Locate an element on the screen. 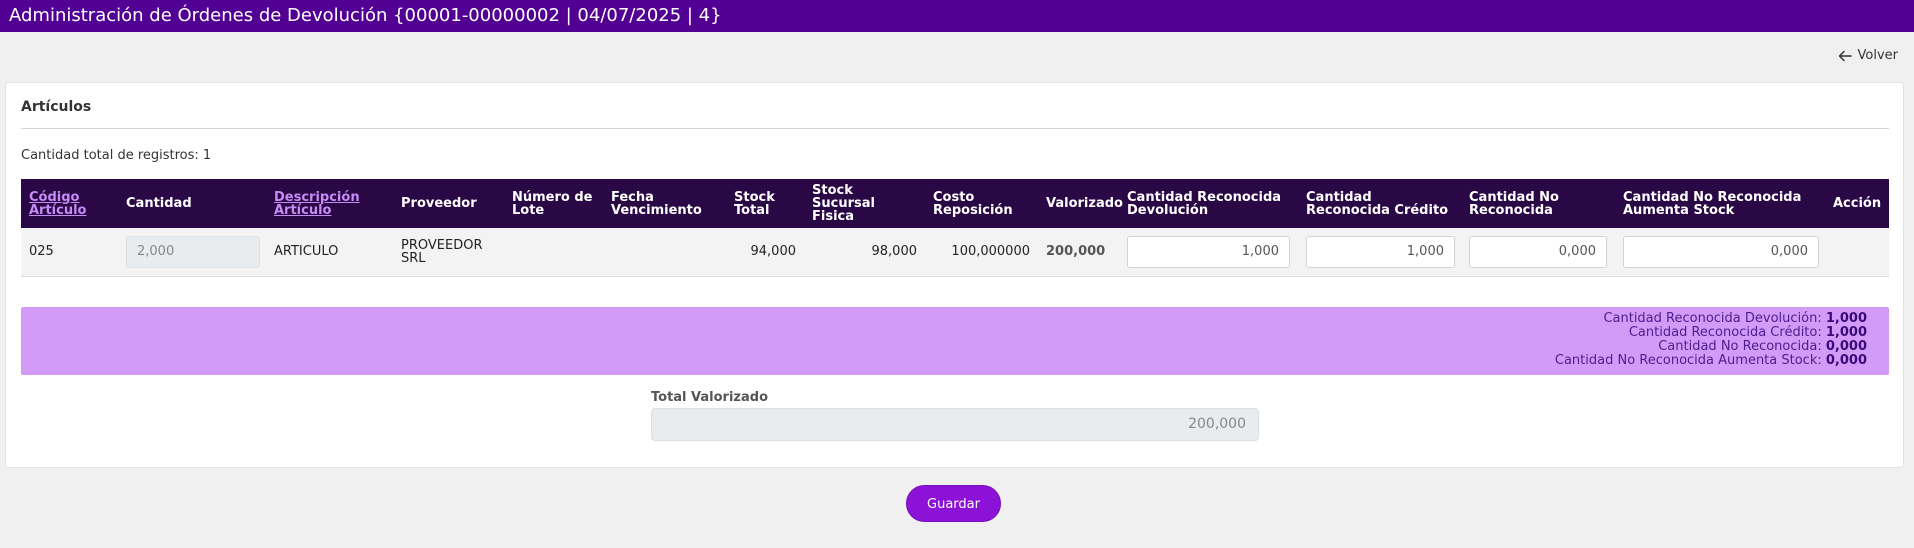  divider is located at coordinates (955, 128).